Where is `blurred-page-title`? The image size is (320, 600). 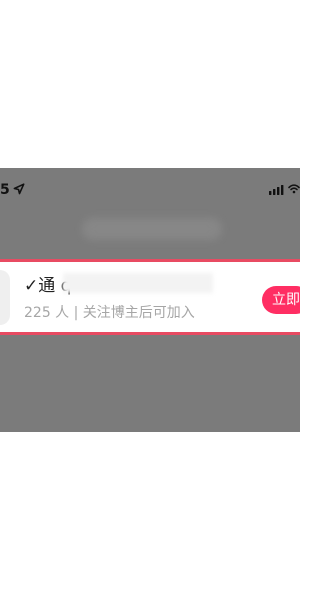 blurred-page-title is located at coordinates (152, 229).